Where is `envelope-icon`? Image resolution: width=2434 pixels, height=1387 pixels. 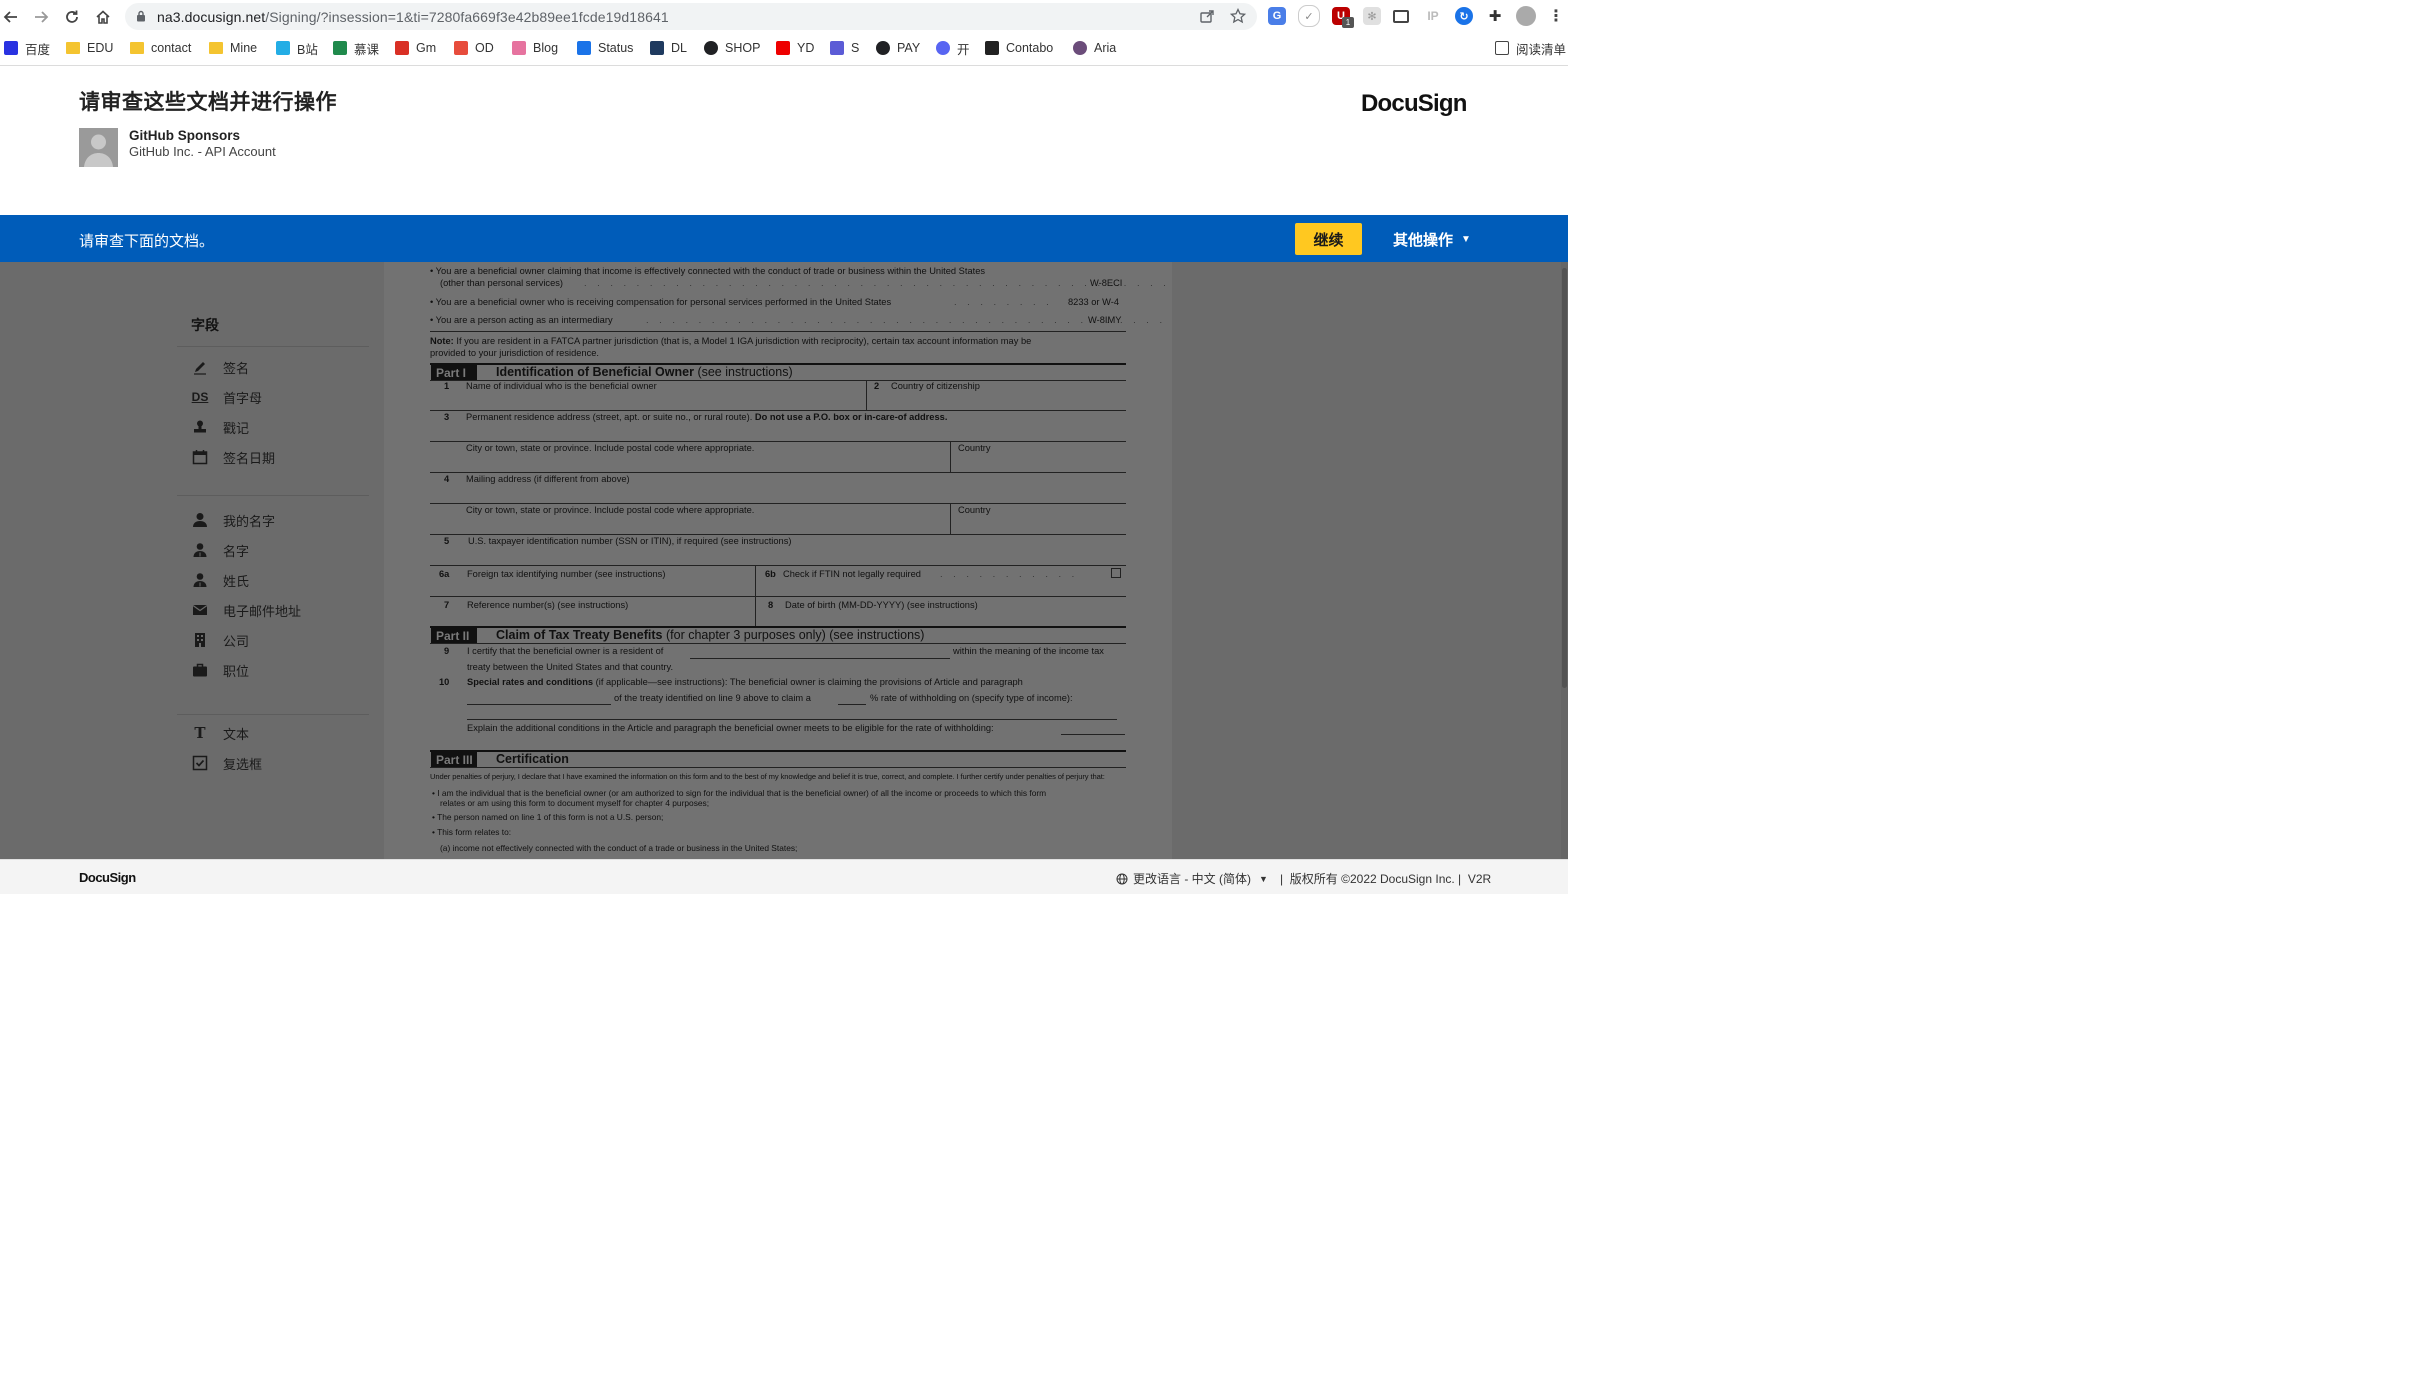
envelope-icon is located at coordinates (200, 610).